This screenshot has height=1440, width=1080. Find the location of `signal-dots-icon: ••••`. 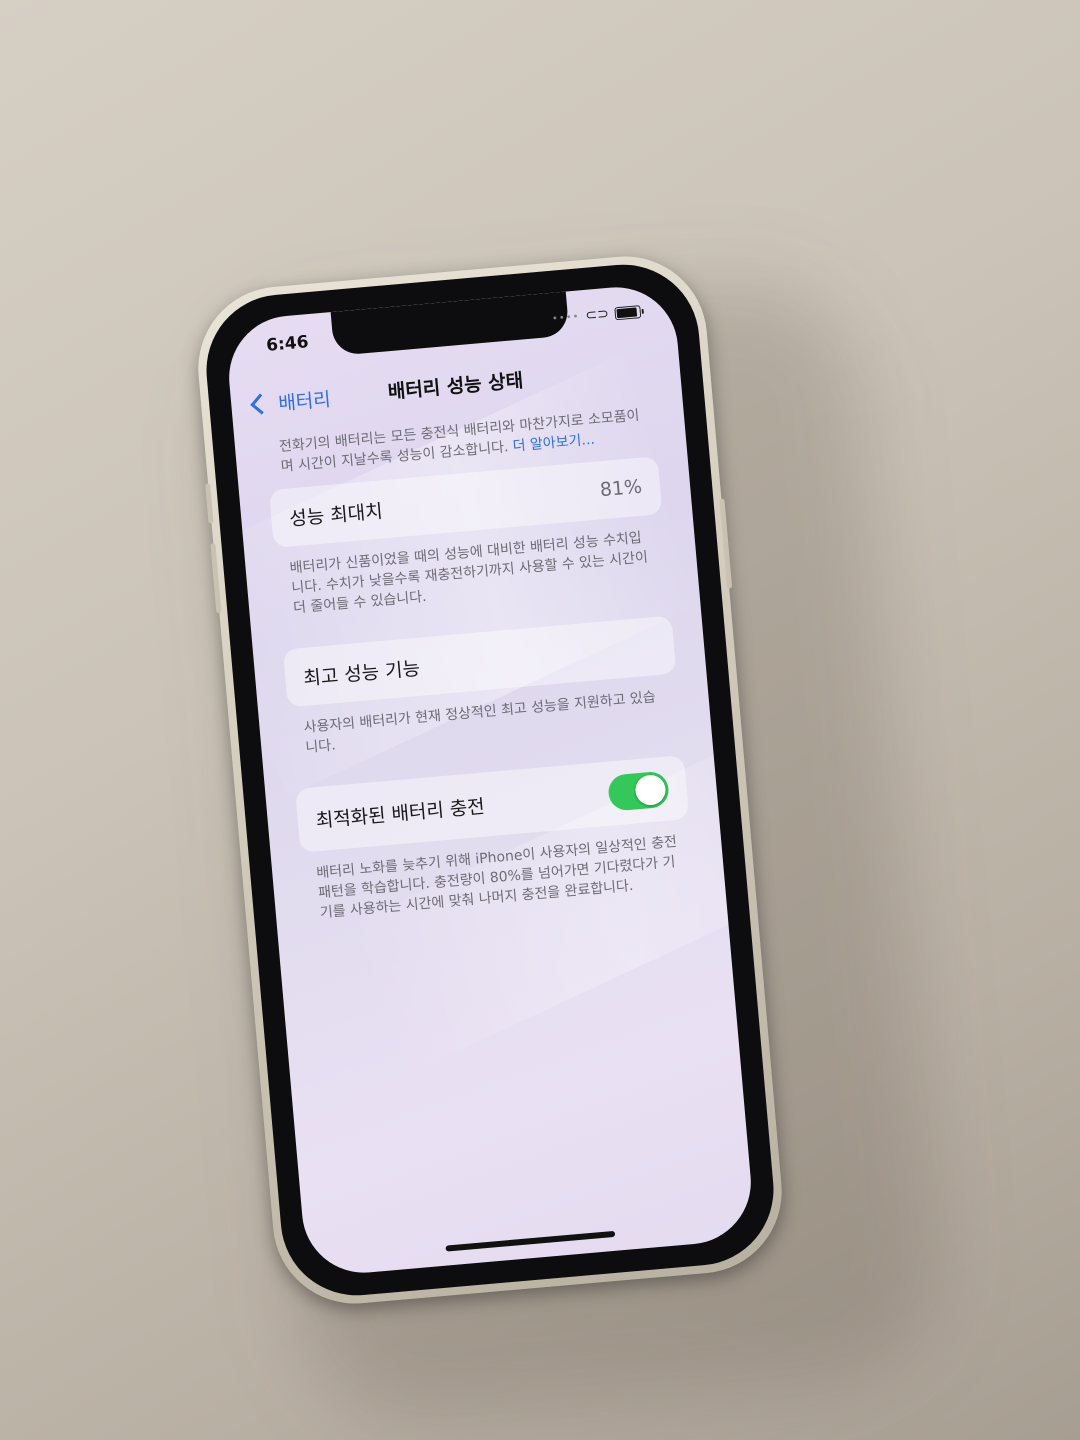

signal-dots-icon: •••• is located at coordinates (565, 317).